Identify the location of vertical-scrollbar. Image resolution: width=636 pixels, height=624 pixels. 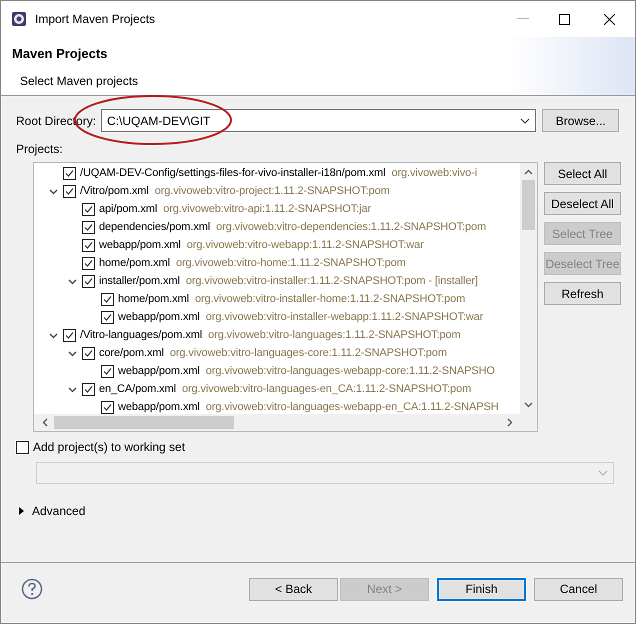
(528, 288).